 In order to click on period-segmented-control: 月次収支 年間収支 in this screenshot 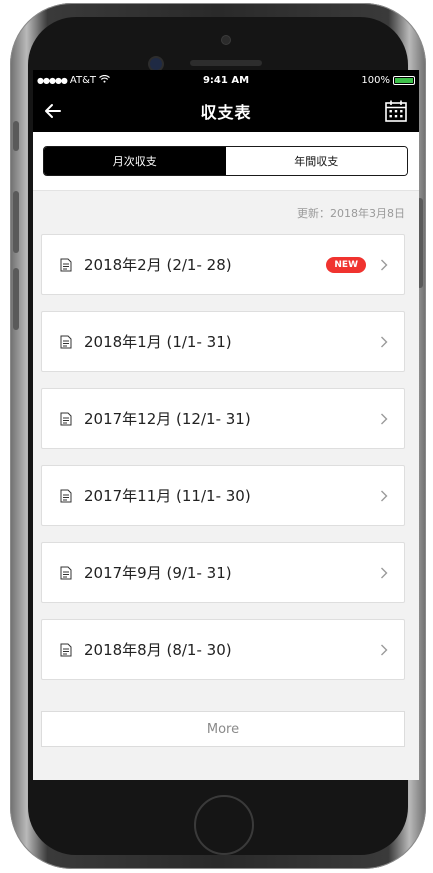, I will do `click(225, 161)`.